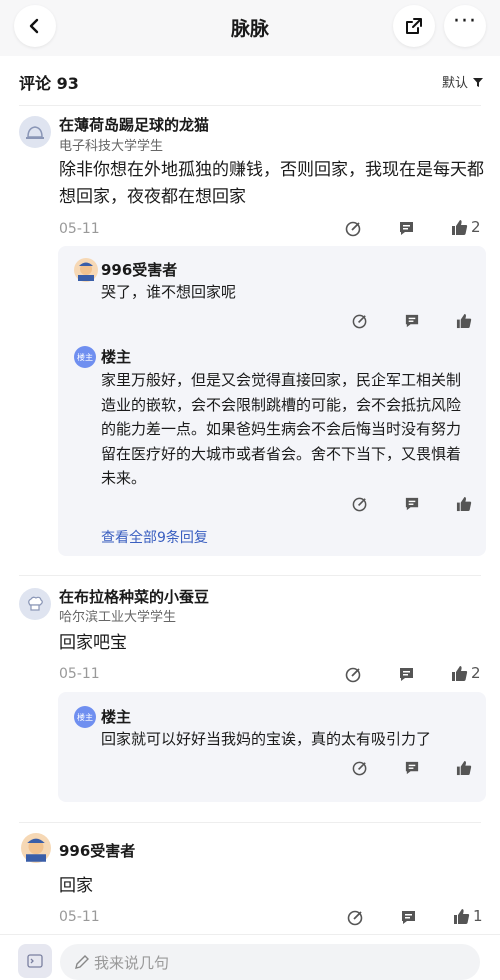 The height and width of the screenshot is (980, 500). I want to click on like-button: 1, so click(468, 916).